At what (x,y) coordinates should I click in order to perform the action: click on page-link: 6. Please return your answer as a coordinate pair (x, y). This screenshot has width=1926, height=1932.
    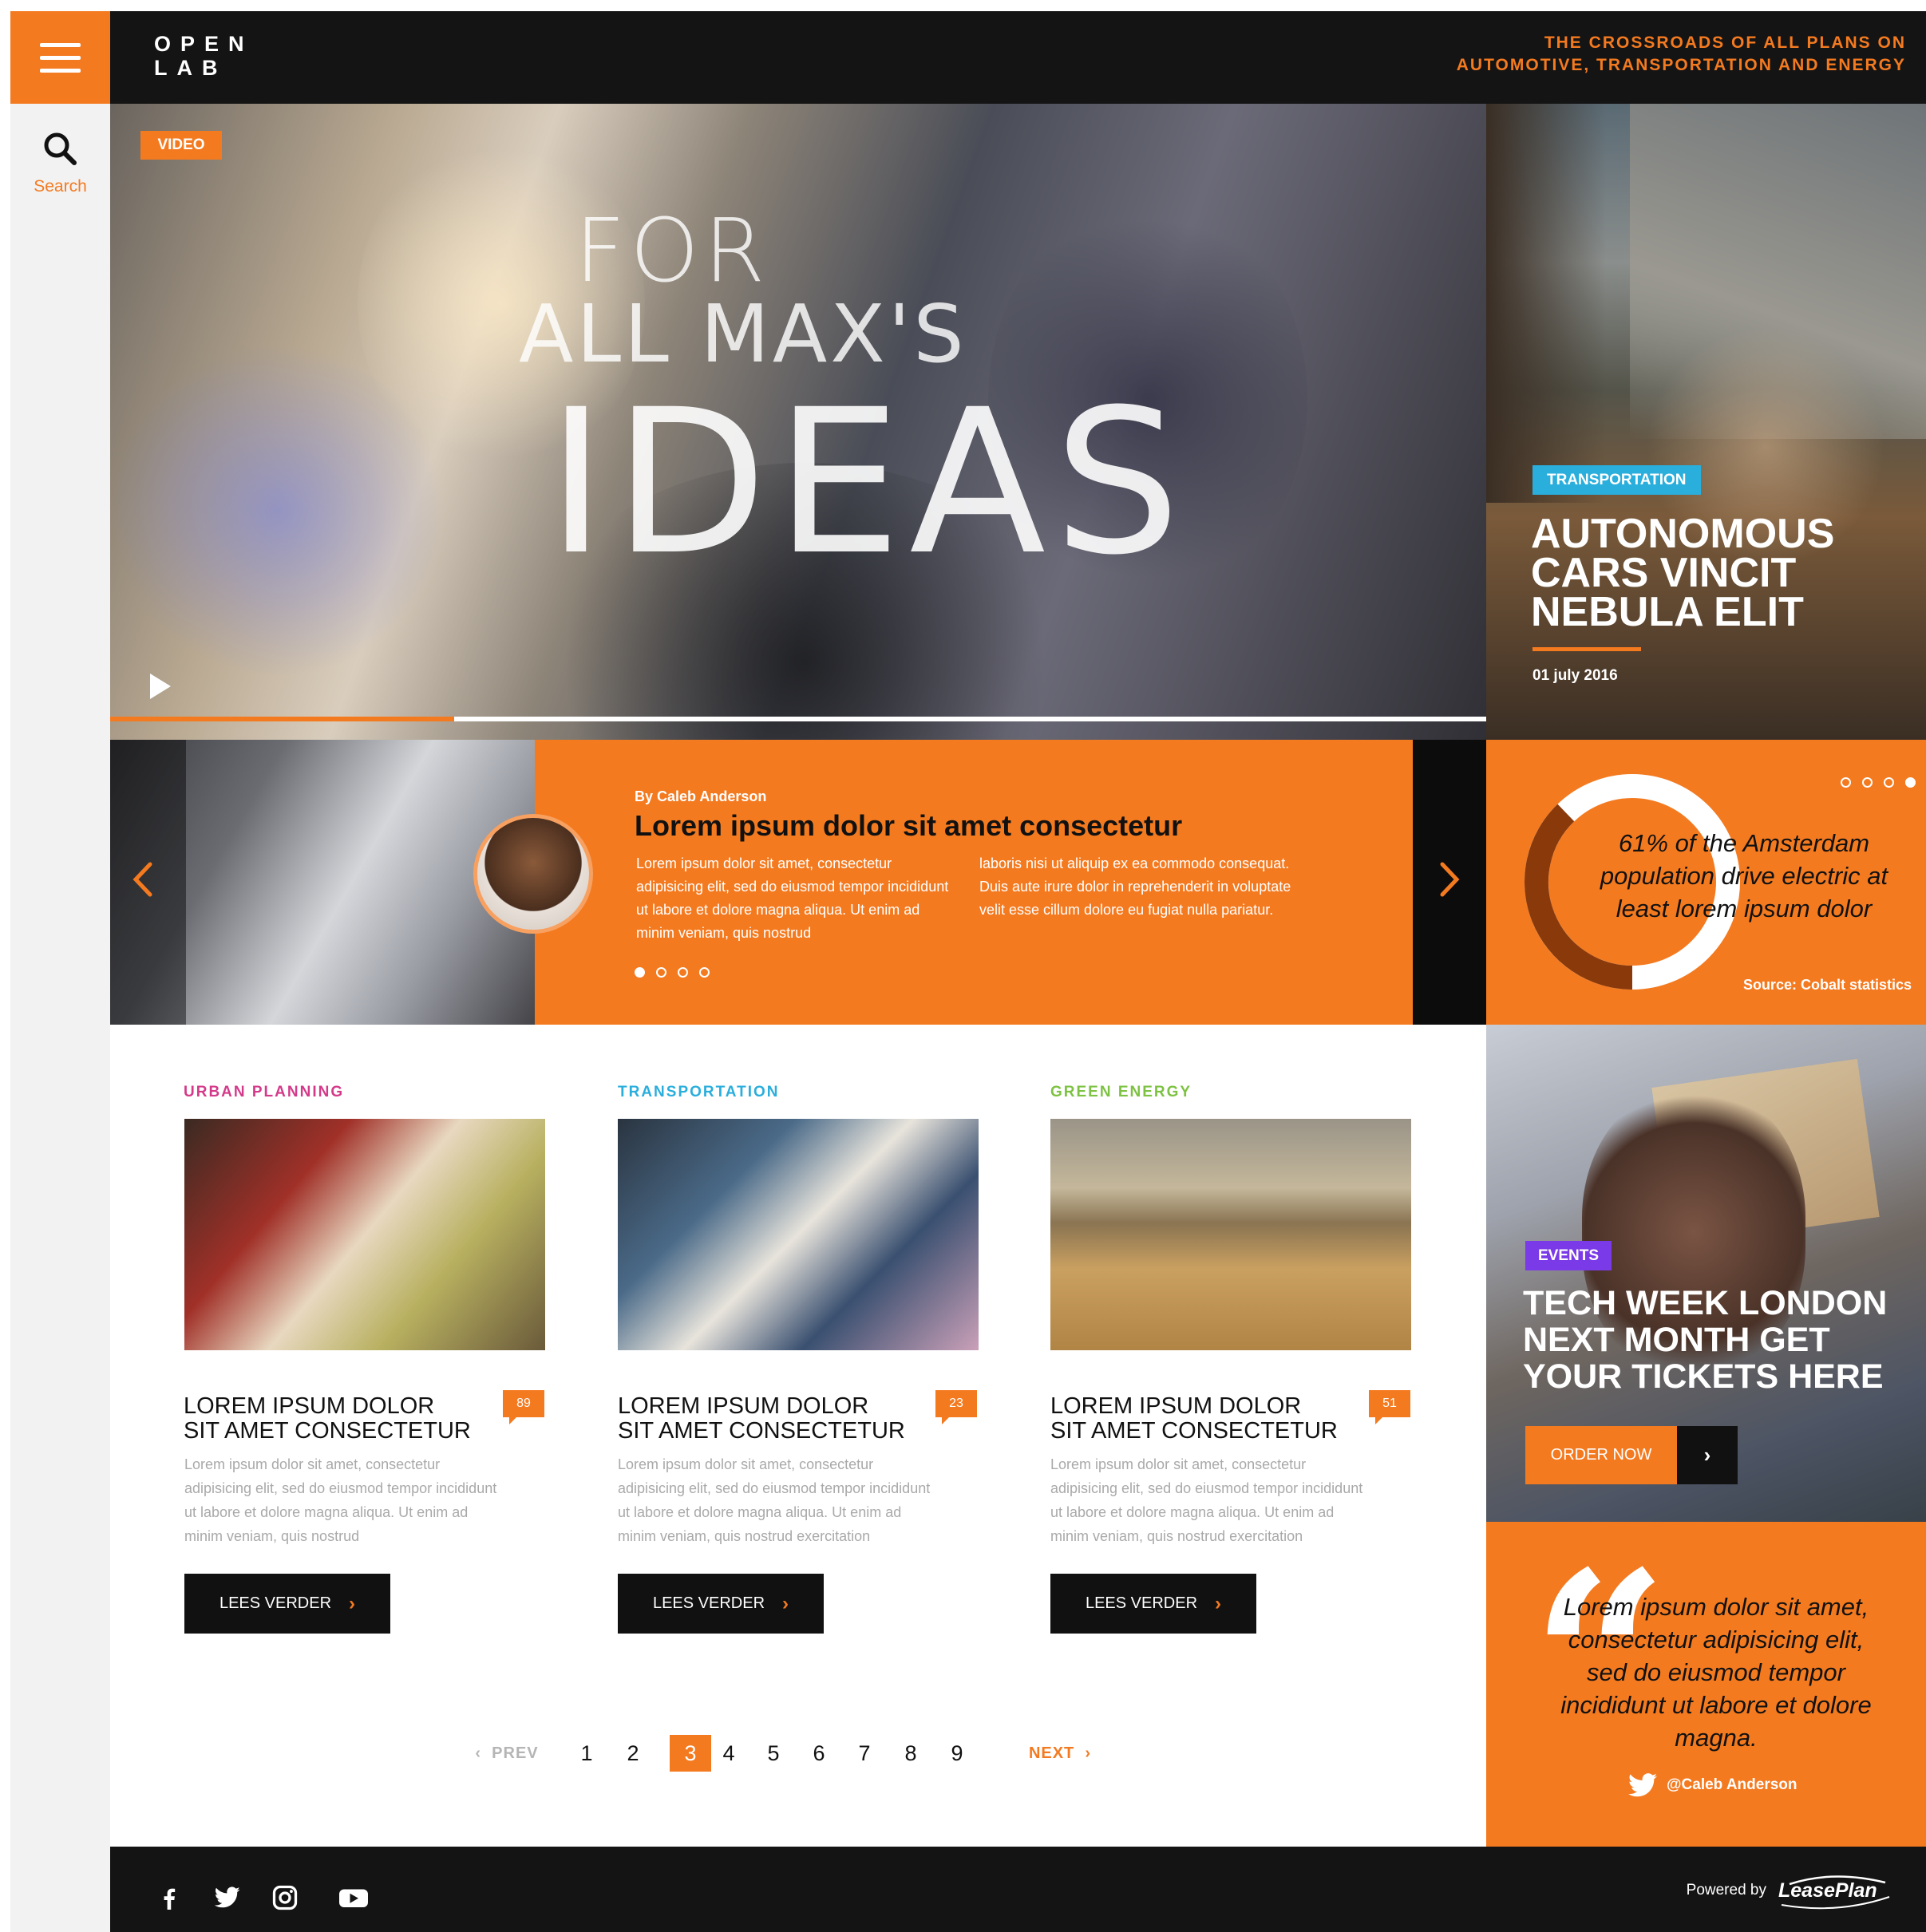
    Looking at the image, I should click on (819, 1753).